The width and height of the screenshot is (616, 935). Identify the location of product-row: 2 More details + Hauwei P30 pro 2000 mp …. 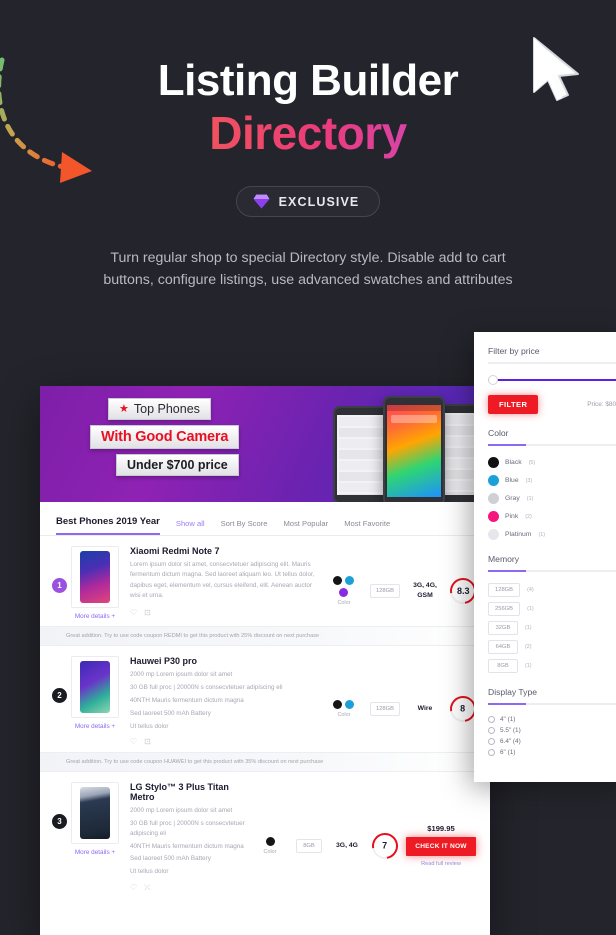
(265, 699).